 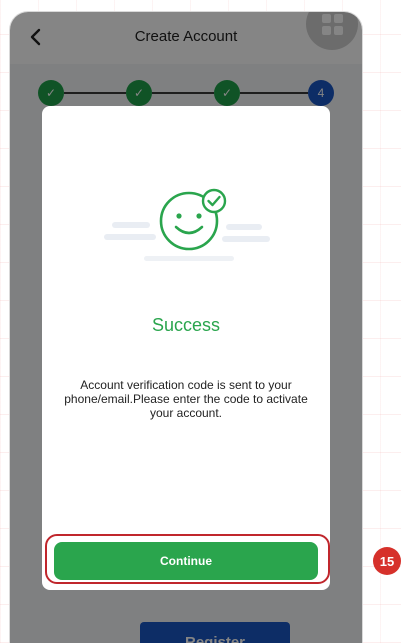 I want to click on step-number-badge: 15, so click(x=387, y=561).